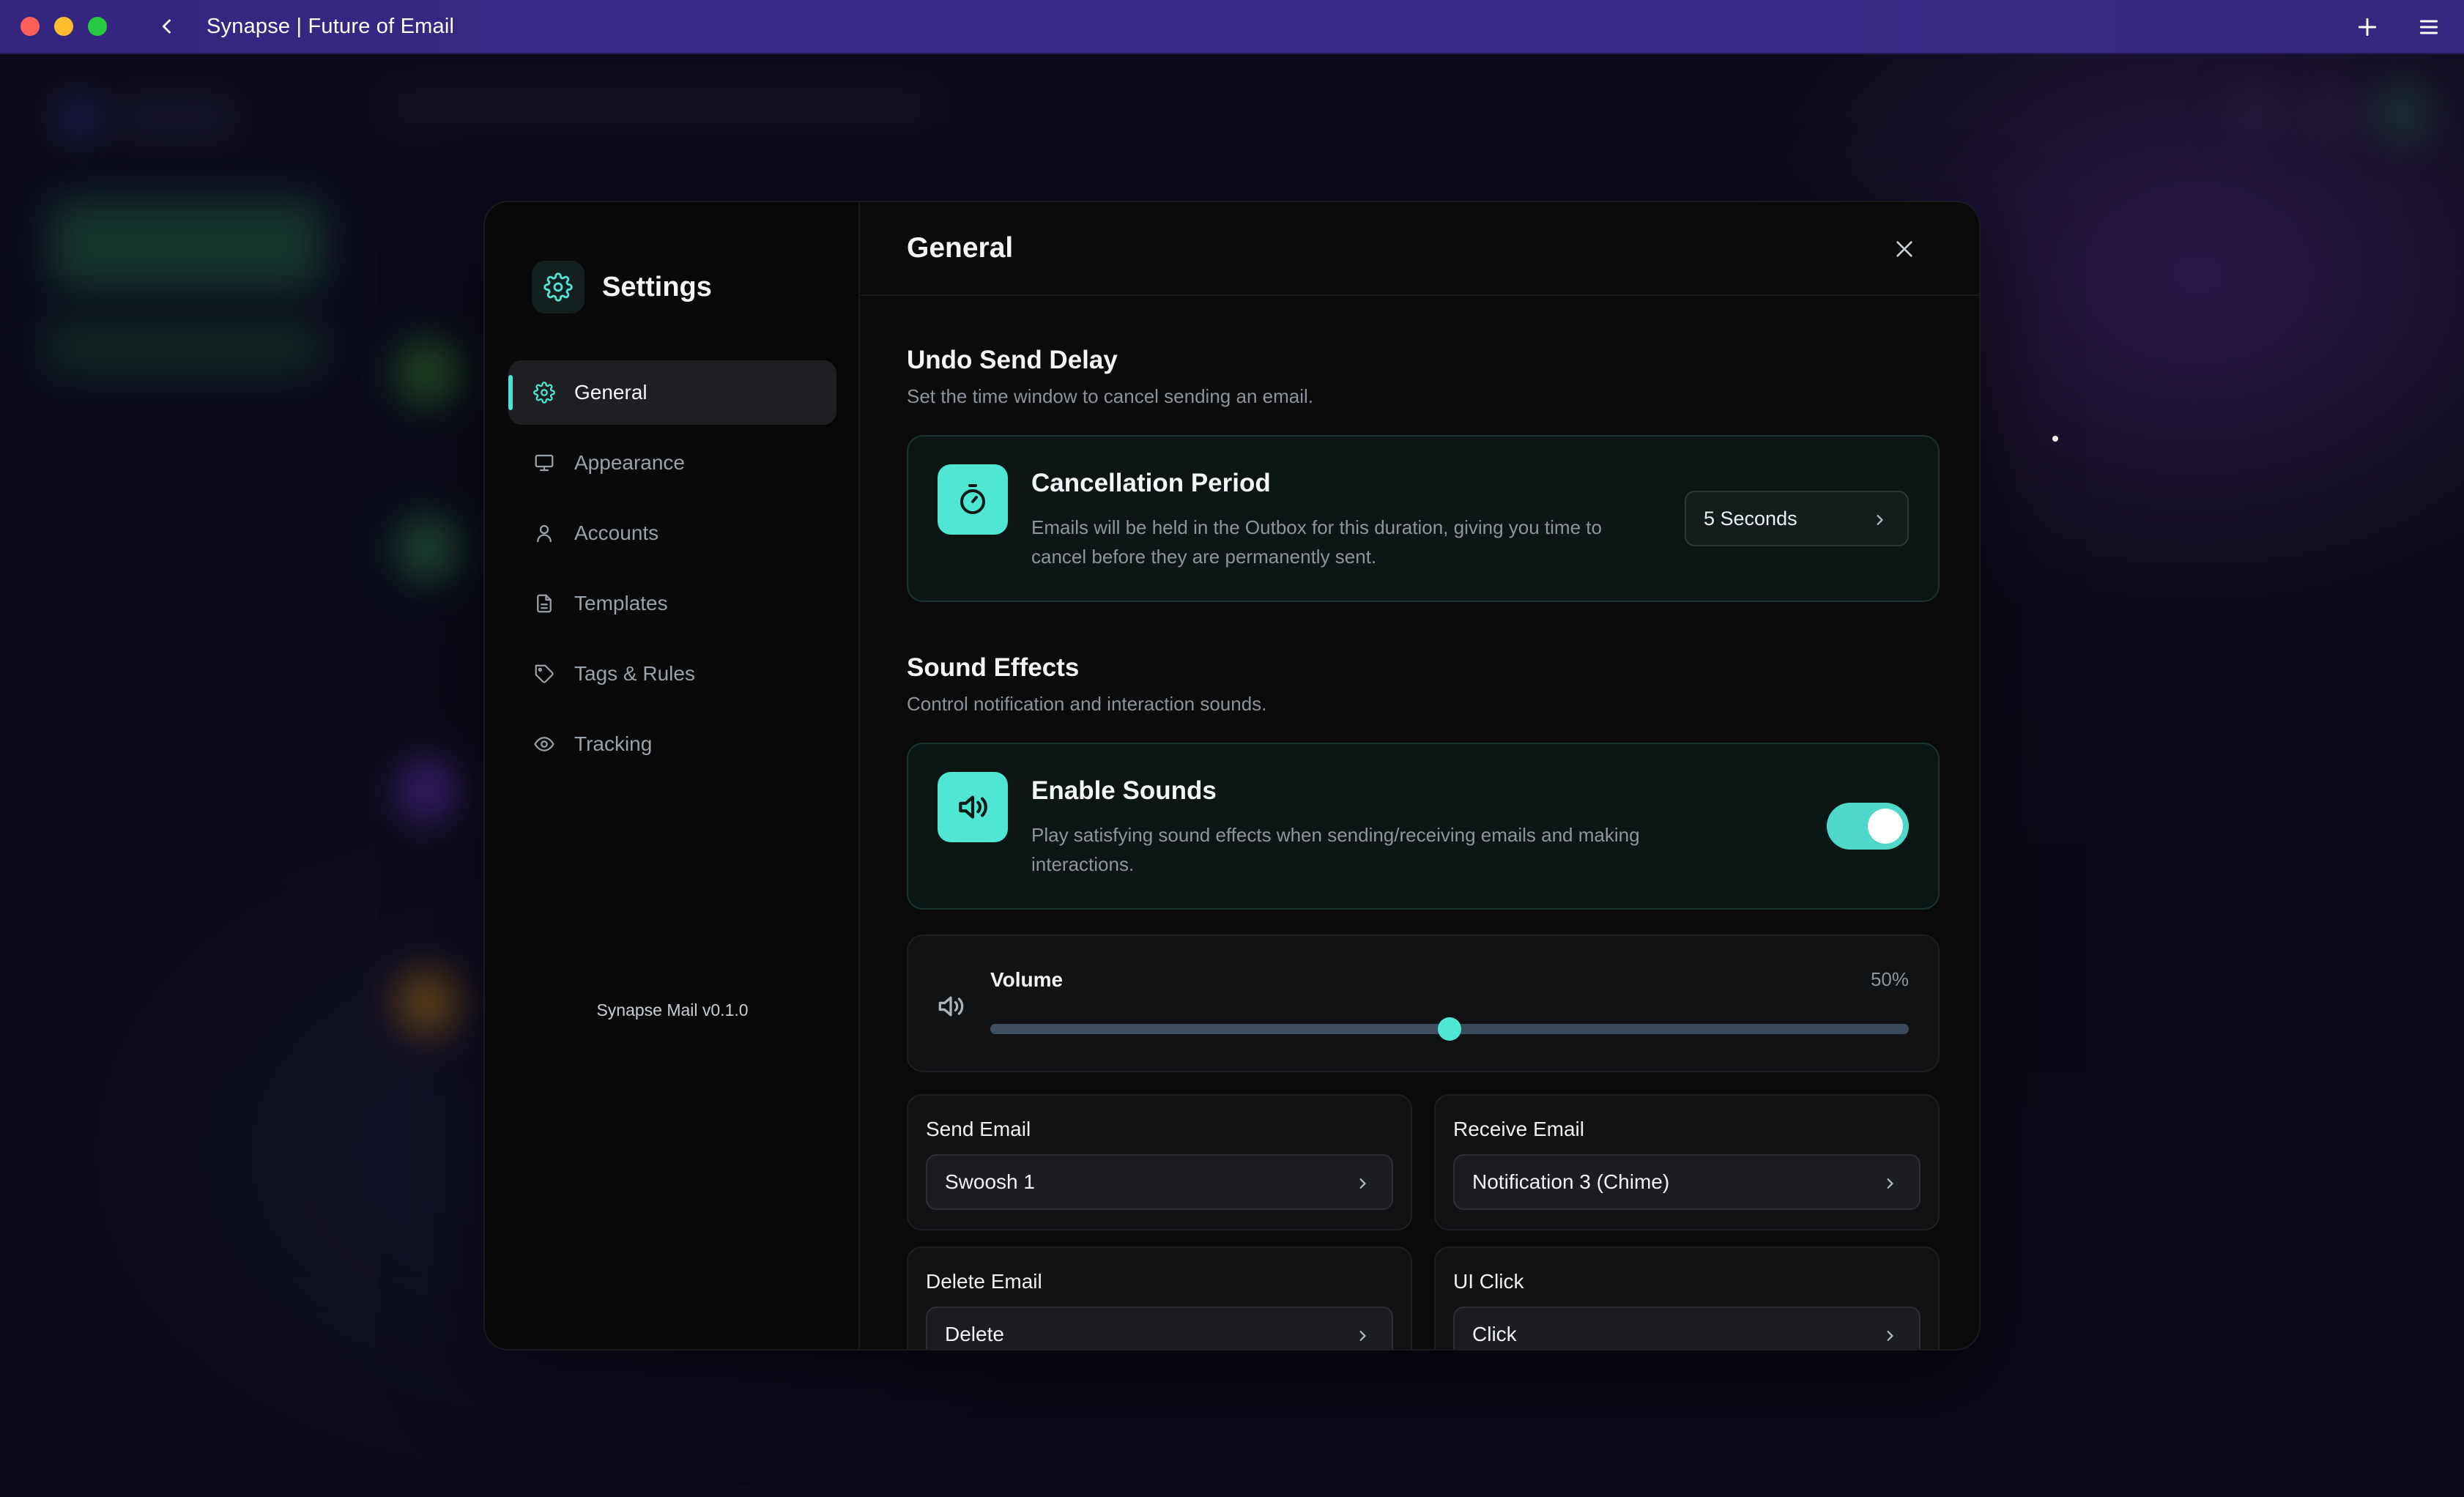 The image size is (2464, 1497). Describe the element at coordinates (1494, 1334) in the screenshot. I see `select-value: Click` at that location.